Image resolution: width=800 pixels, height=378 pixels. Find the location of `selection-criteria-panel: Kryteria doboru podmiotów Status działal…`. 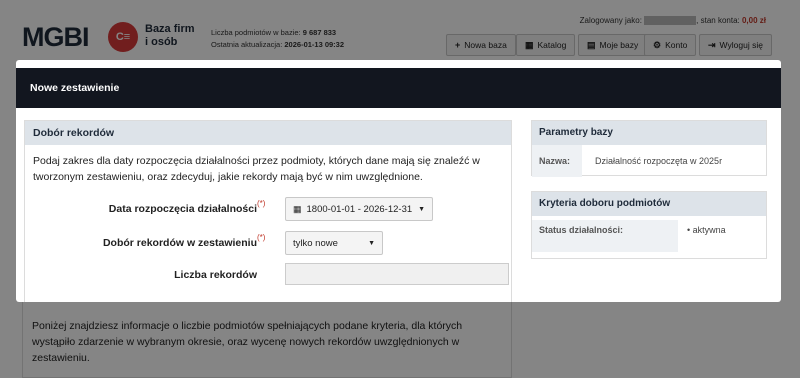

selection-criteria-panel: Kryteria doboru podmiotów Status działal… is located at coordinates (649, 225).